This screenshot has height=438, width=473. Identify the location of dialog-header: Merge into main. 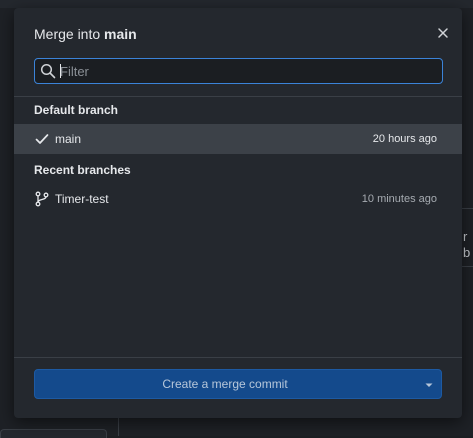
(238, 34).